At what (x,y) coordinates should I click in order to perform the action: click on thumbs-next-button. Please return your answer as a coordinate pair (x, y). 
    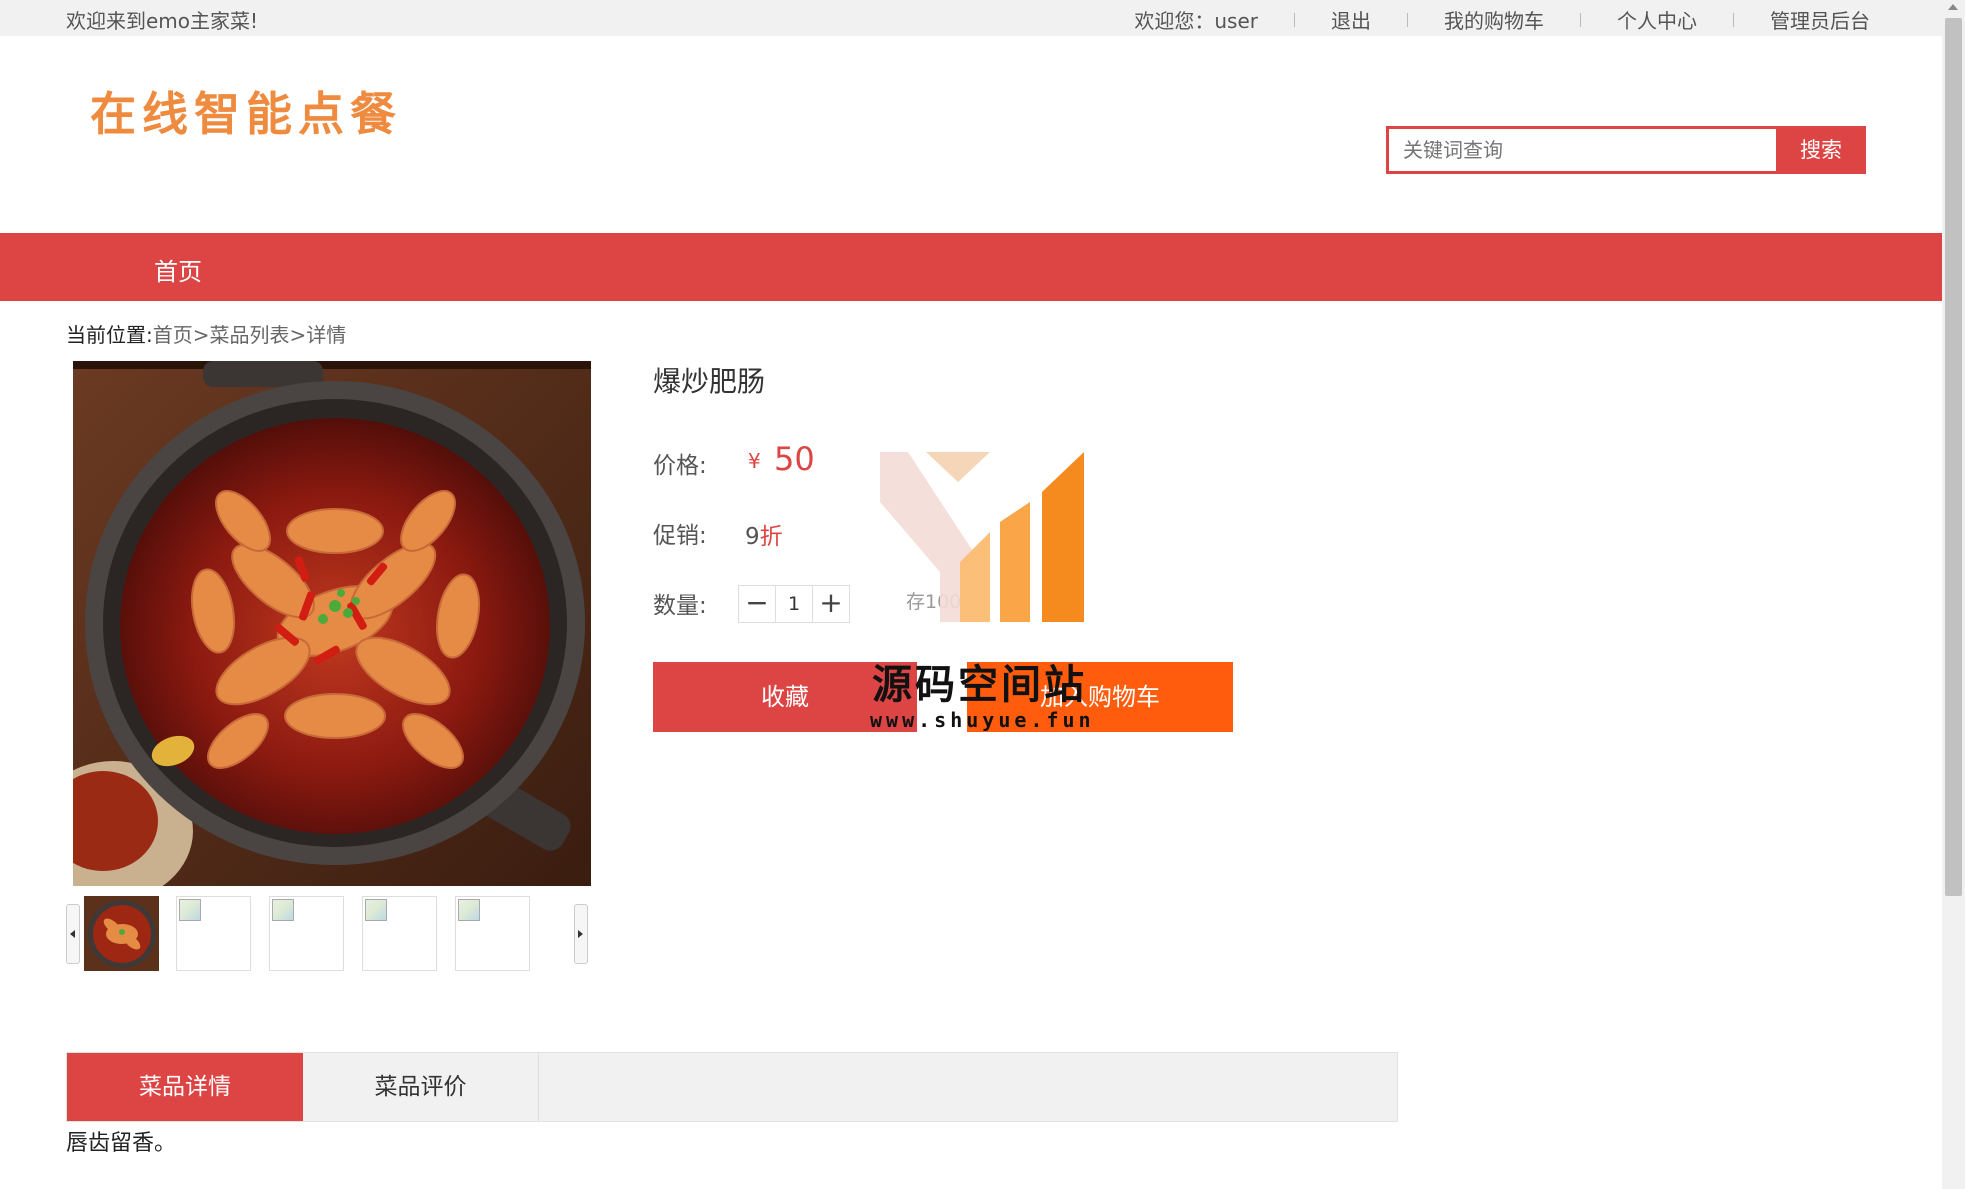
    Looking at the image, I should click on (581, 934).